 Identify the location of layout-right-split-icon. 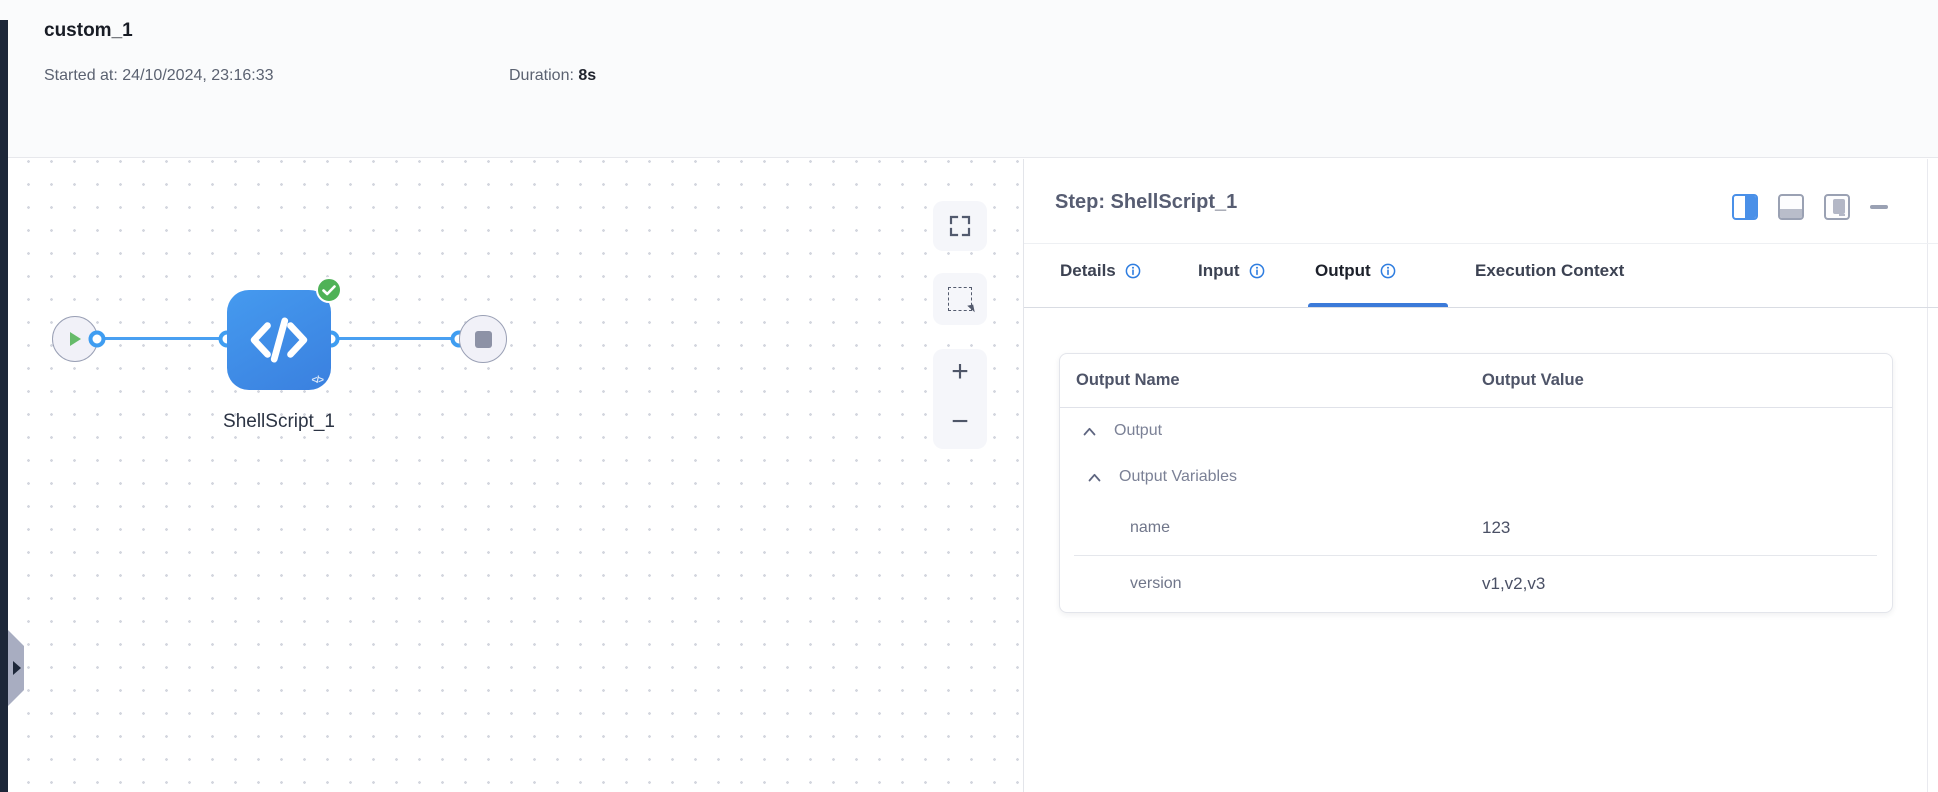
(1745, 207).